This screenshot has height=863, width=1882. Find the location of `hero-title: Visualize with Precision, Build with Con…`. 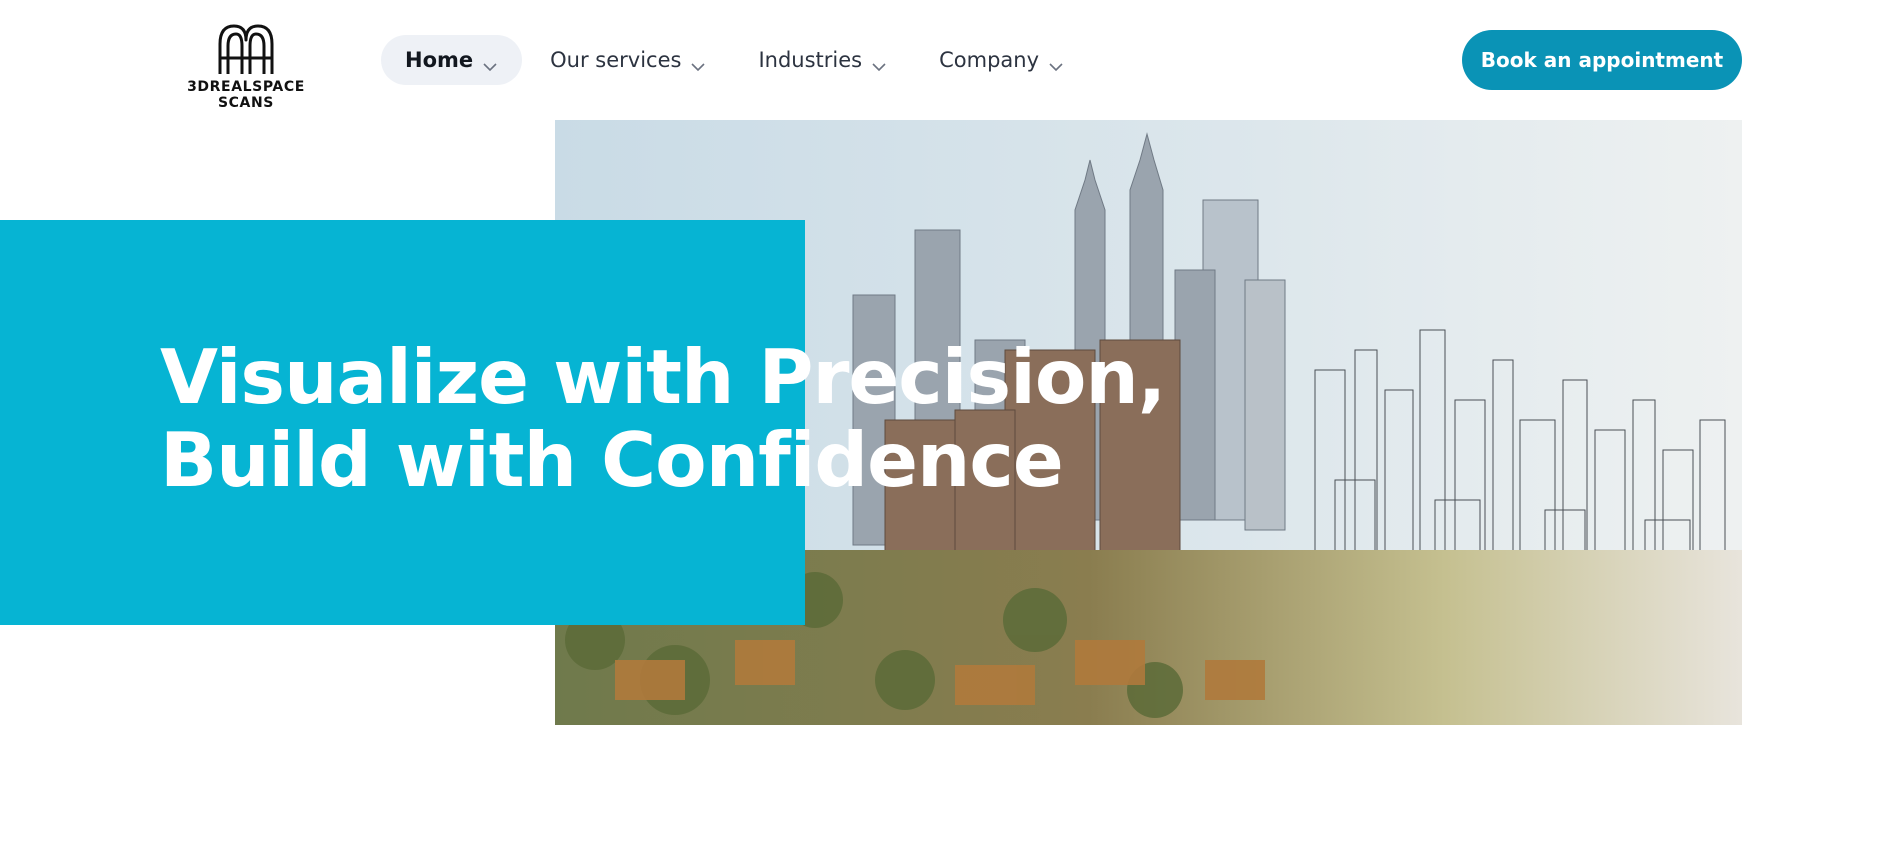

hero-title: Visualize with Precision, Build with Con… is located at coordinates (663, 418).